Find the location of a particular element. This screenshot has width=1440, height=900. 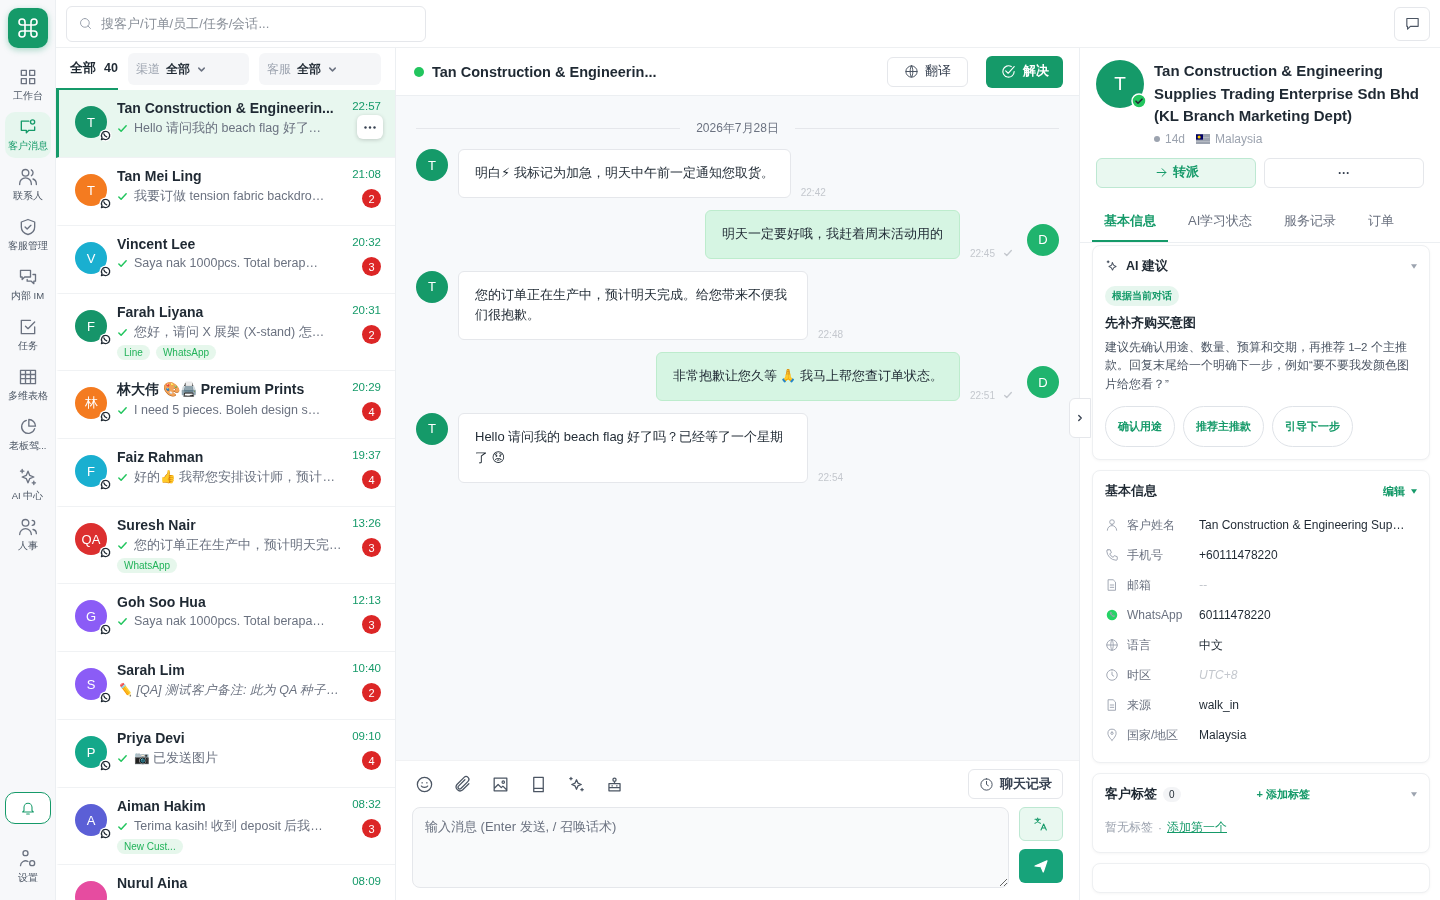

nav-item: 人事 is located at coordinates (27, 535).